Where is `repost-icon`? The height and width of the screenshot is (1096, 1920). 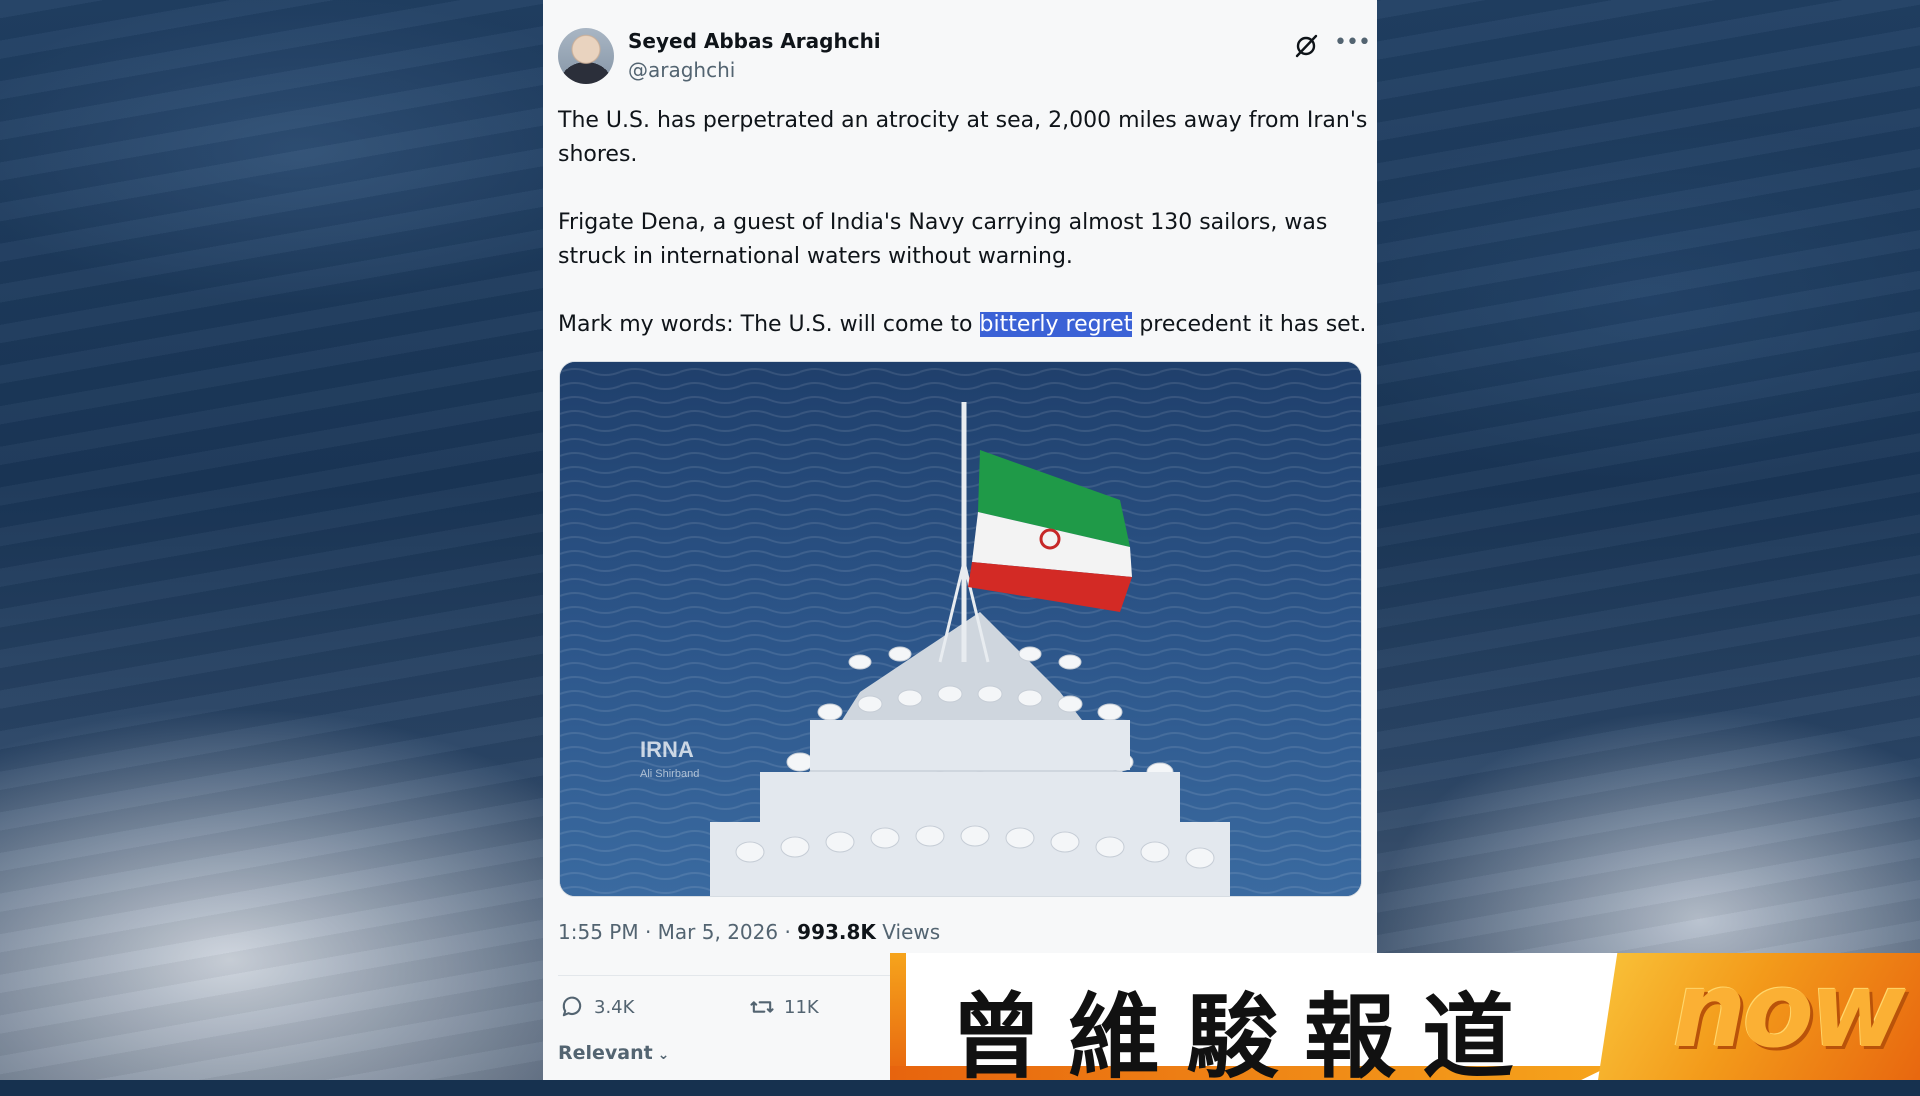 repost-icon is located at coordinates (762, 1007).